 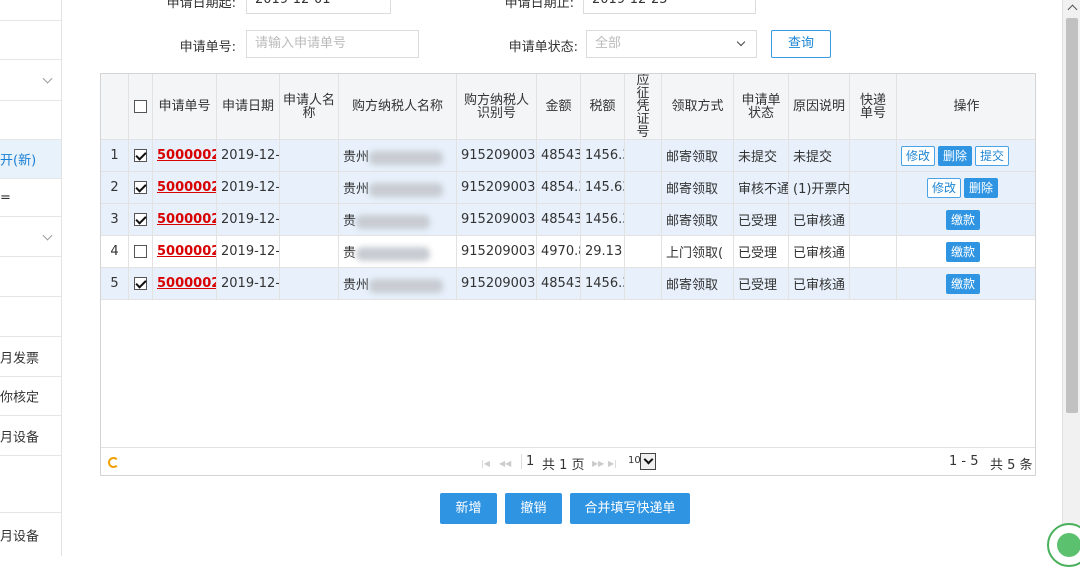 I want to click on date-end-label: 申请日期止:, so click(x=539, y=5).